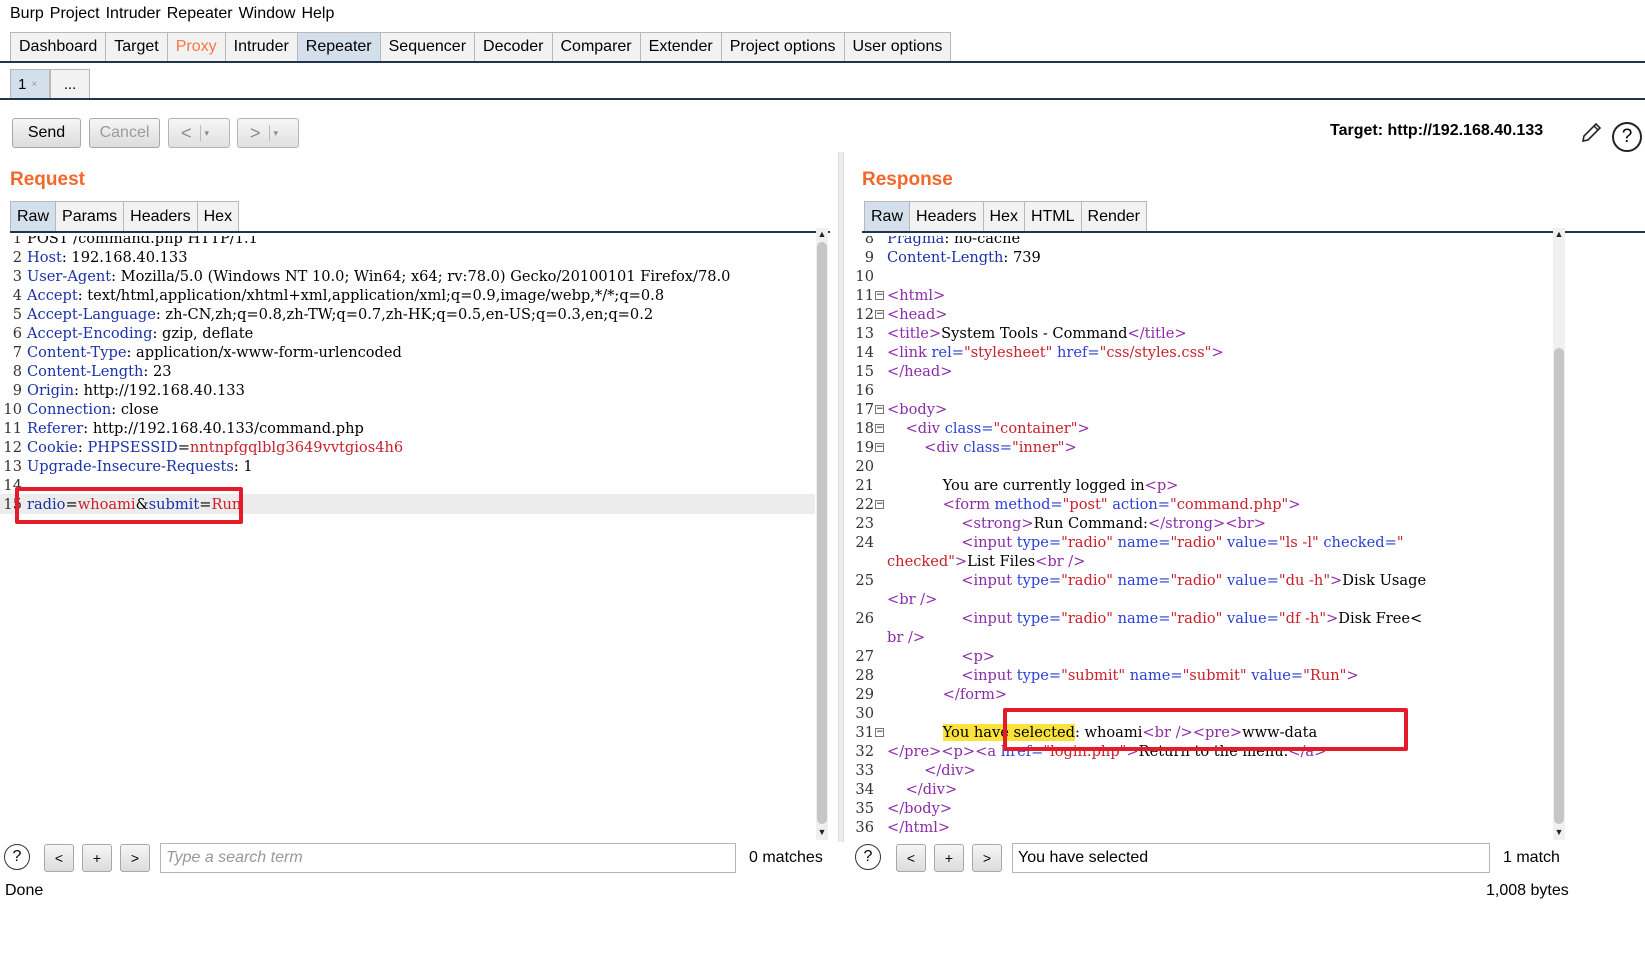 Image resolution: width=1645 pixels, height=953 pixels. I want to click on forward-button: > ▾, so click(268, 133).